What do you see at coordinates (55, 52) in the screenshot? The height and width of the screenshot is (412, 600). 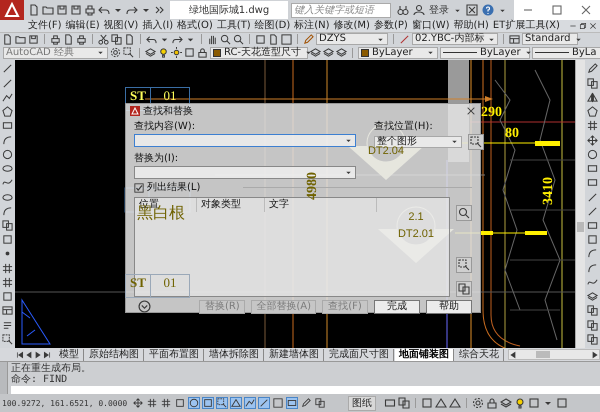 I see `workspace-dropdown: AutoCAD 经典` at bounding box center [55, 52].